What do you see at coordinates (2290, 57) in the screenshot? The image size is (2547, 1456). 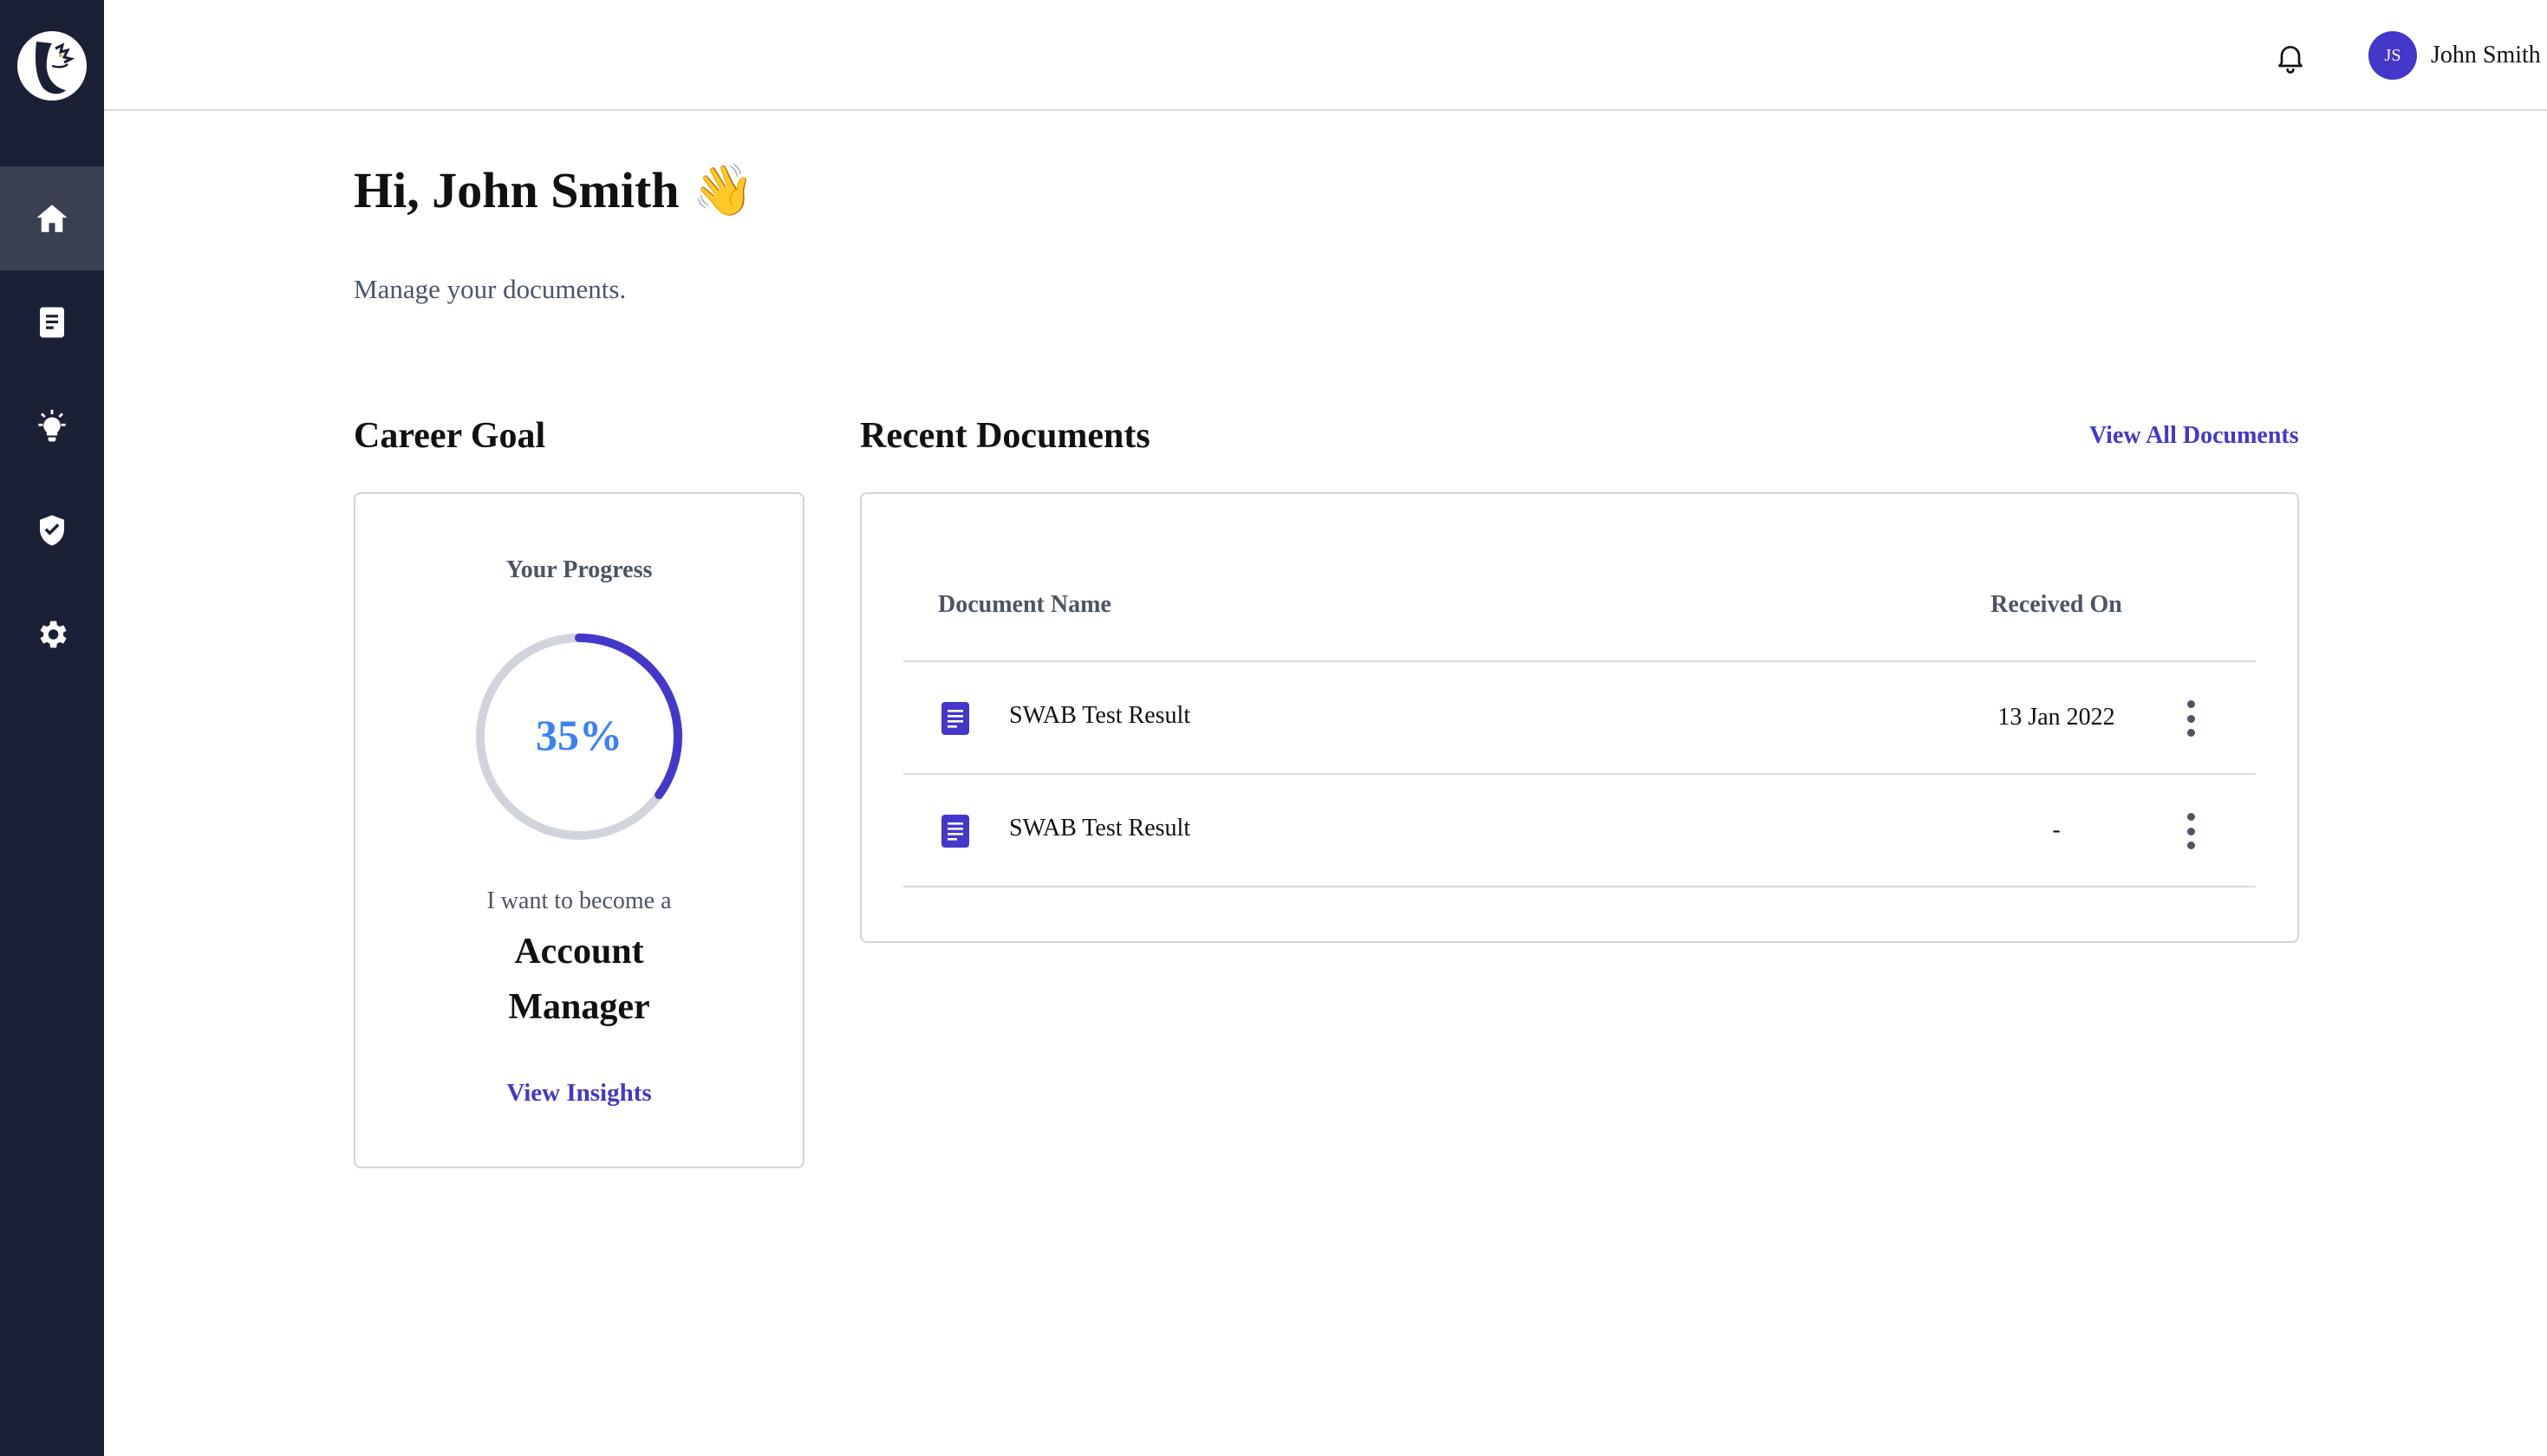 I see `notification-bell-icon` at bounding box center [2290, 57].